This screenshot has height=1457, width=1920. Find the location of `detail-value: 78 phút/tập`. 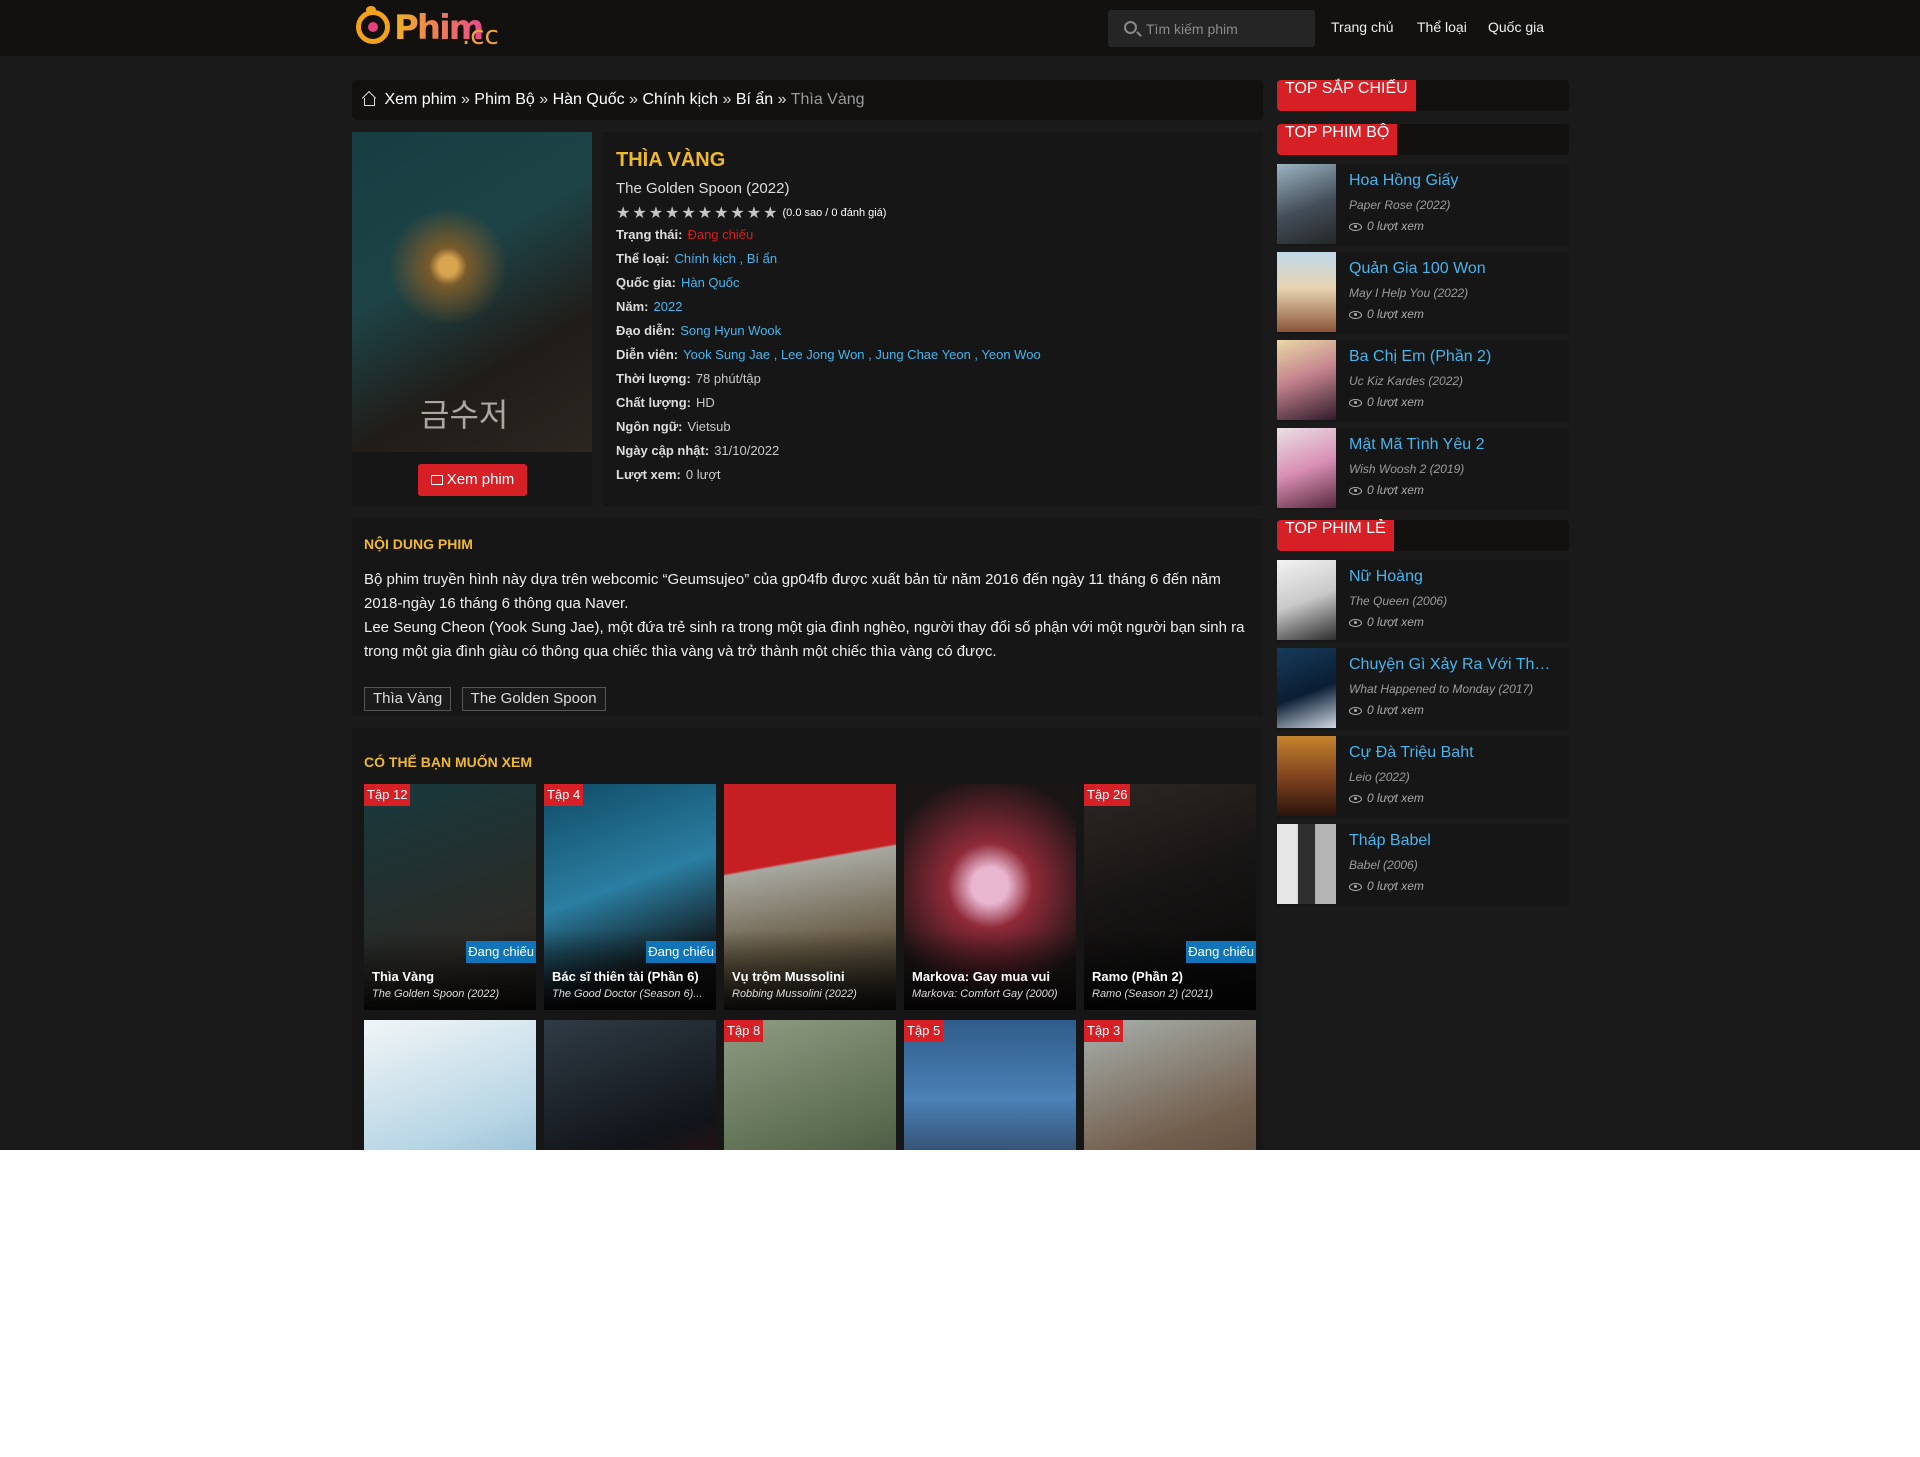

detail-value: 78 phút/tập is located at coordinates (728, 378).